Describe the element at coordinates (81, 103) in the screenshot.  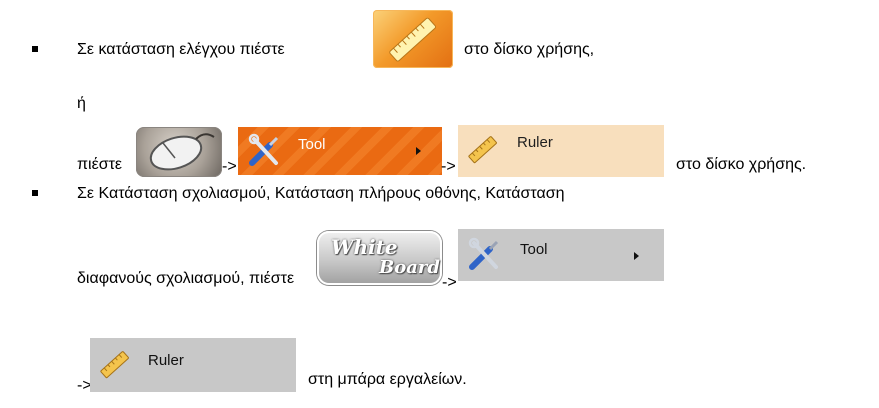
I see `or-text: ή` at that location.